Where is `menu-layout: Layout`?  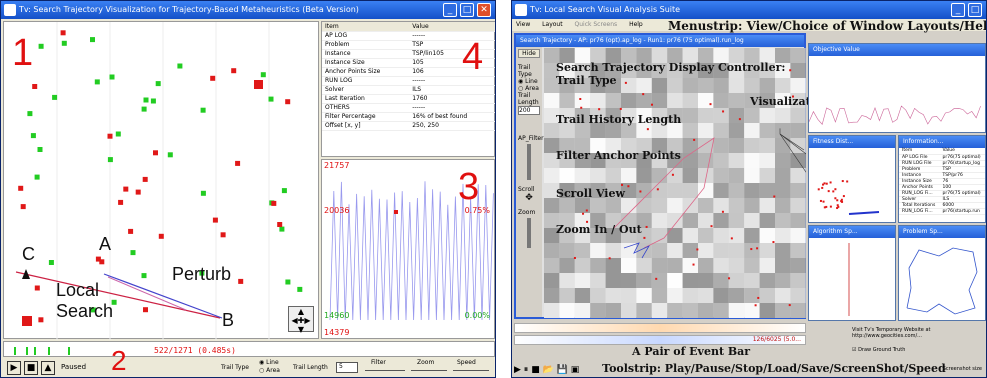 menu-layout: Layout is located at coordinates (552, 24).